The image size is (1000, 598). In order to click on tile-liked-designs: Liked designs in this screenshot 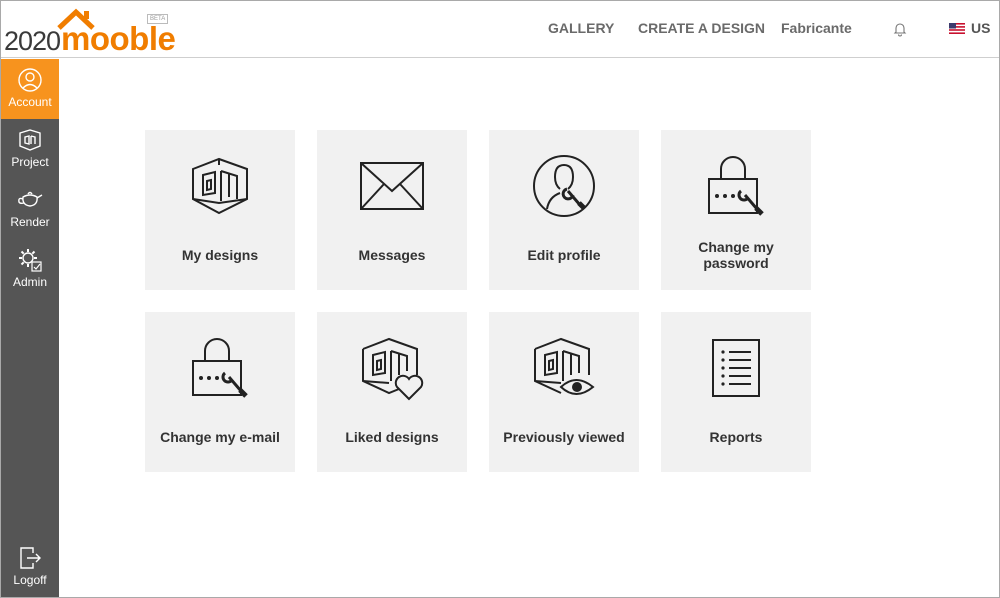, I will do `click(392, 392)`.